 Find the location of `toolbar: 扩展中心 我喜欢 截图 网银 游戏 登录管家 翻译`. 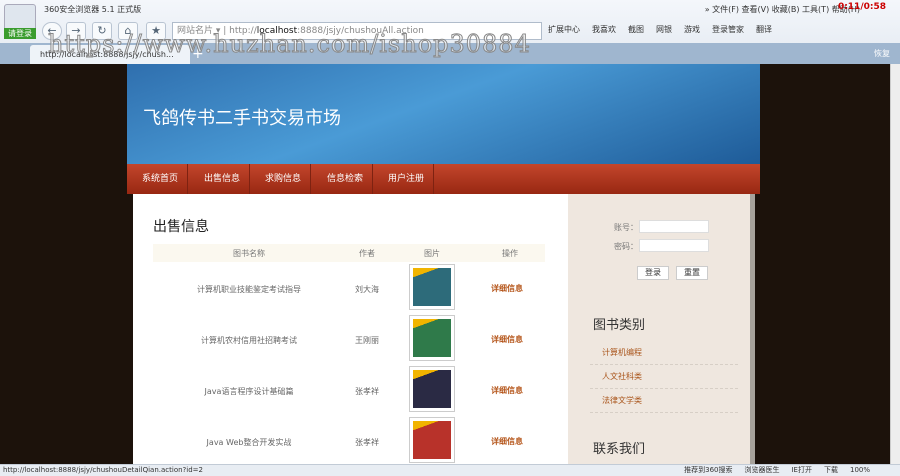

toolbar: 扩展中心 我喜欢 截图 网银 游戏 登录管家 翻译 is located at coordinates (666, 29).